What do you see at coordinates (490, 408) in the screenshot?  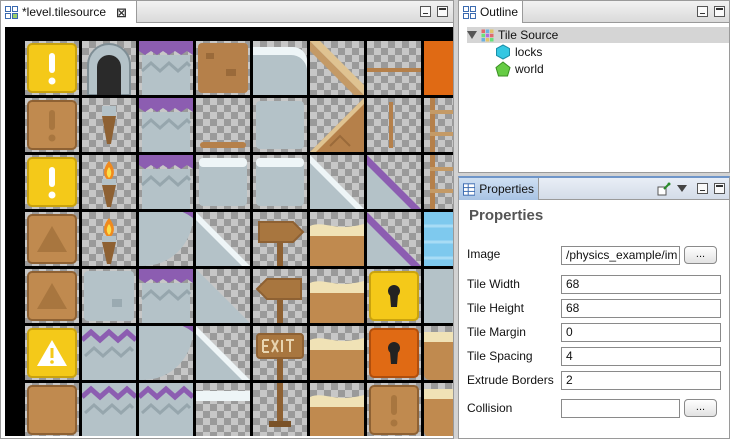 I see `collision-label: Collision` at bounding box center [490, 408].